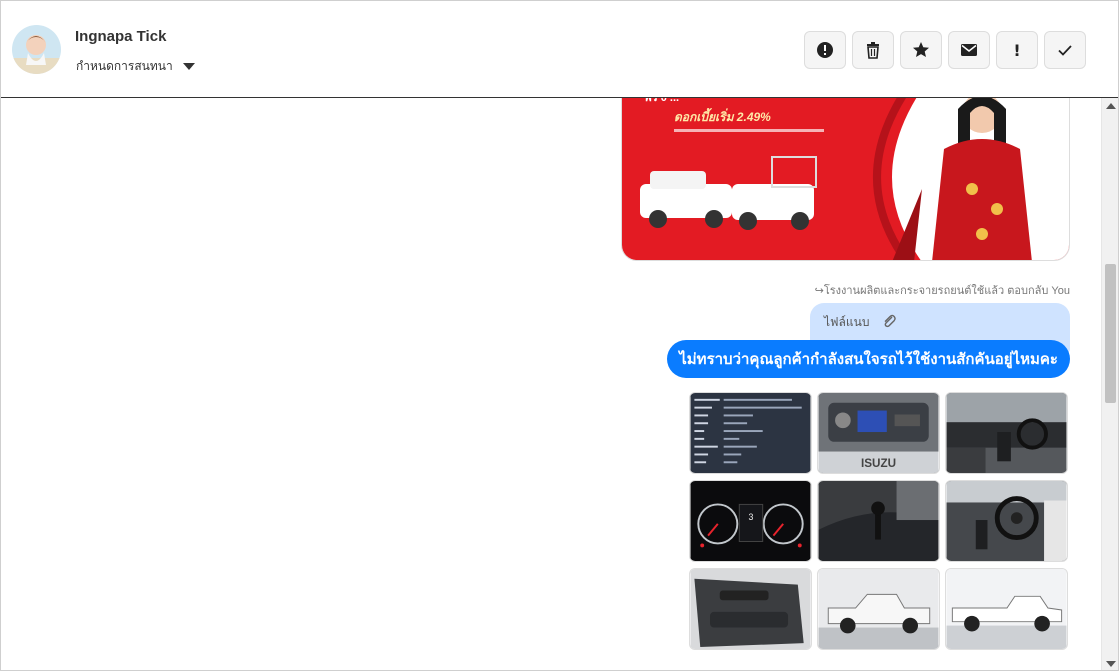  Describe the element at coordinates (124, 66) in the screenshot. I see `conversation-settings-label: กำหนดการสนทนา` at that location.